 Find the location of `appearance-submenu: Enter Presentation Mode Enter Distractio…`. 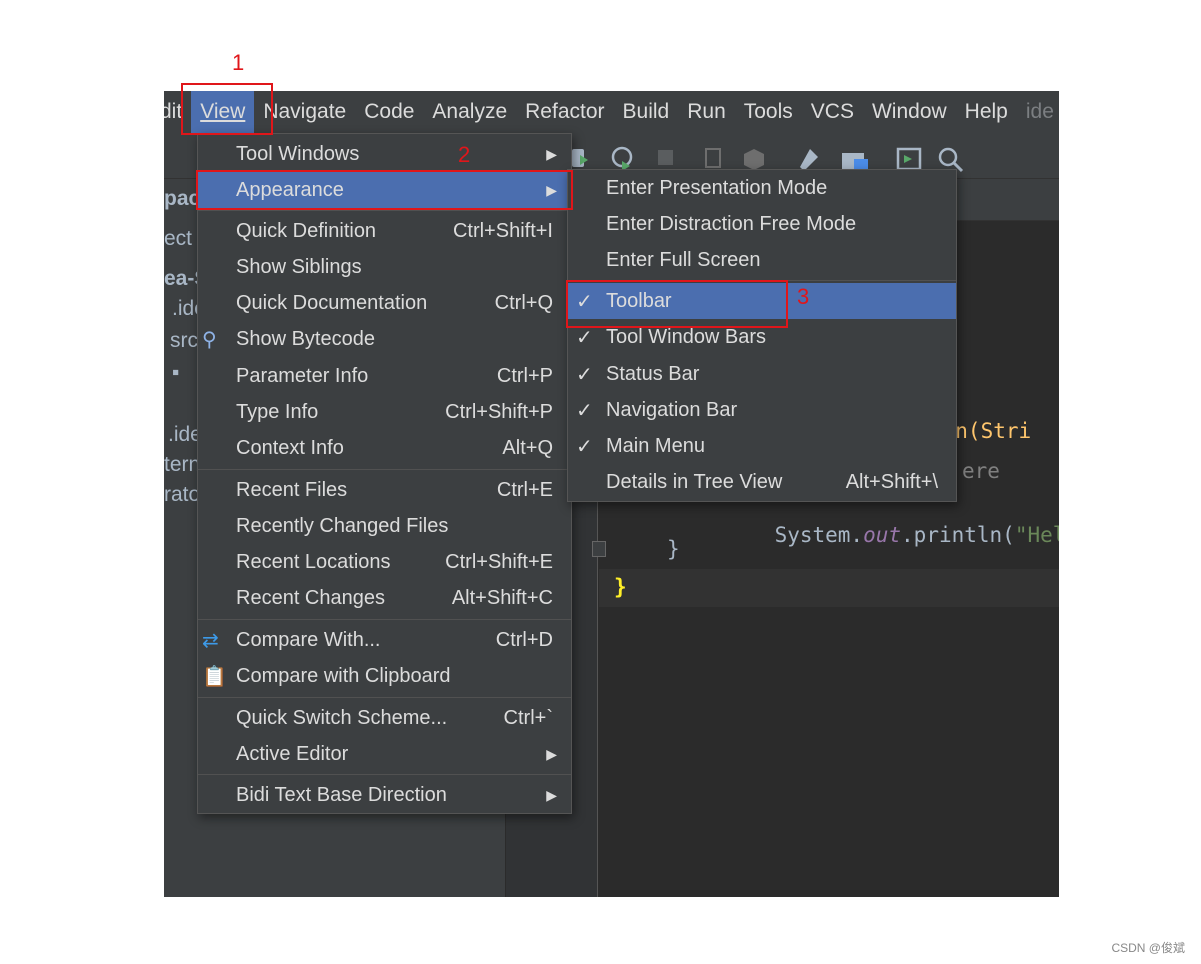

appearance-submenu: Enter Presentation Mode Enter Distractio… is located at coordinates (762, 335).